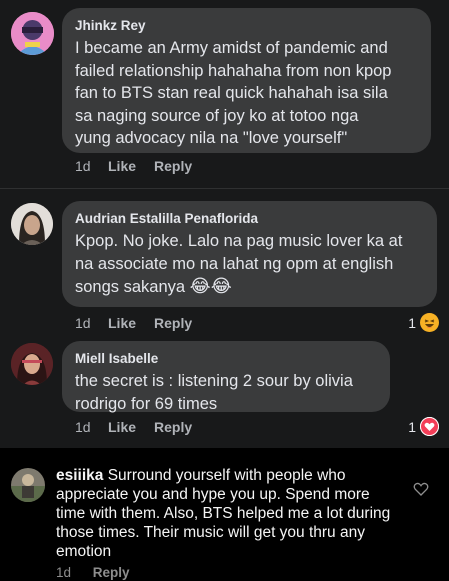  What do you see at coordinates (421, 489) in the screenshot?
I see `heart-outline-icon` at bounding box center [421, 489].